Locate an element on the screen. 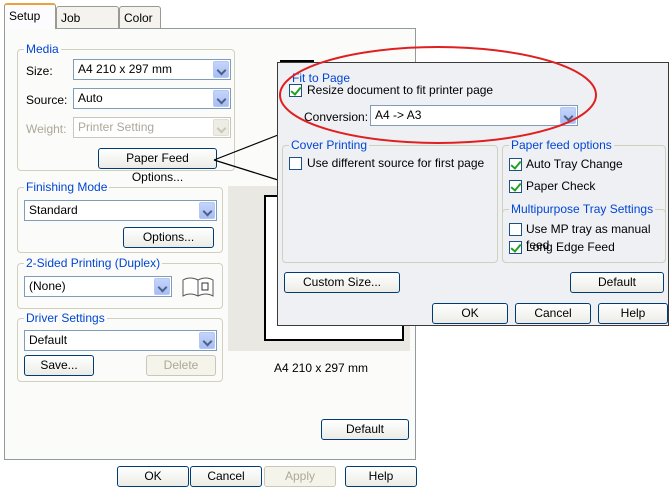 The image size is (669, 490). auto-tray-checkbox is located at coordinates (515, 164).